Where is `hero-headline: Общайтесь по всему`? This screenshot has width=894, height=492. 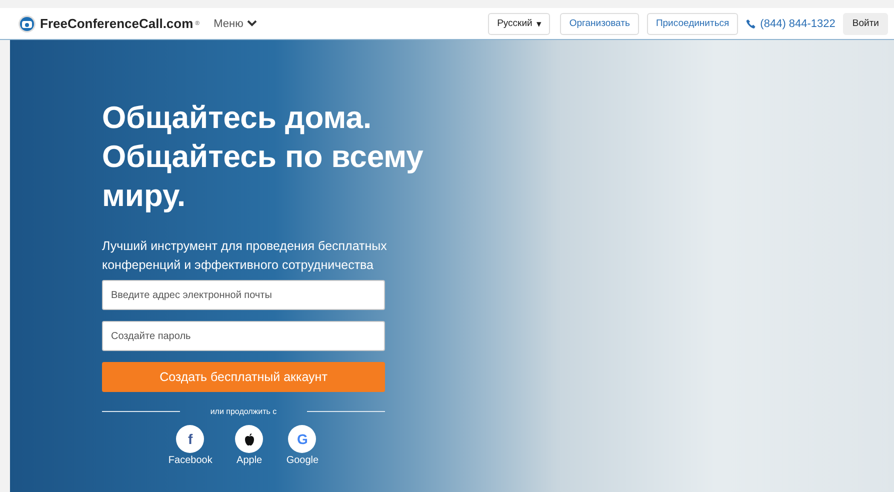 hero-headline: Общайтесь по всему is located at coordinates (263, 157).